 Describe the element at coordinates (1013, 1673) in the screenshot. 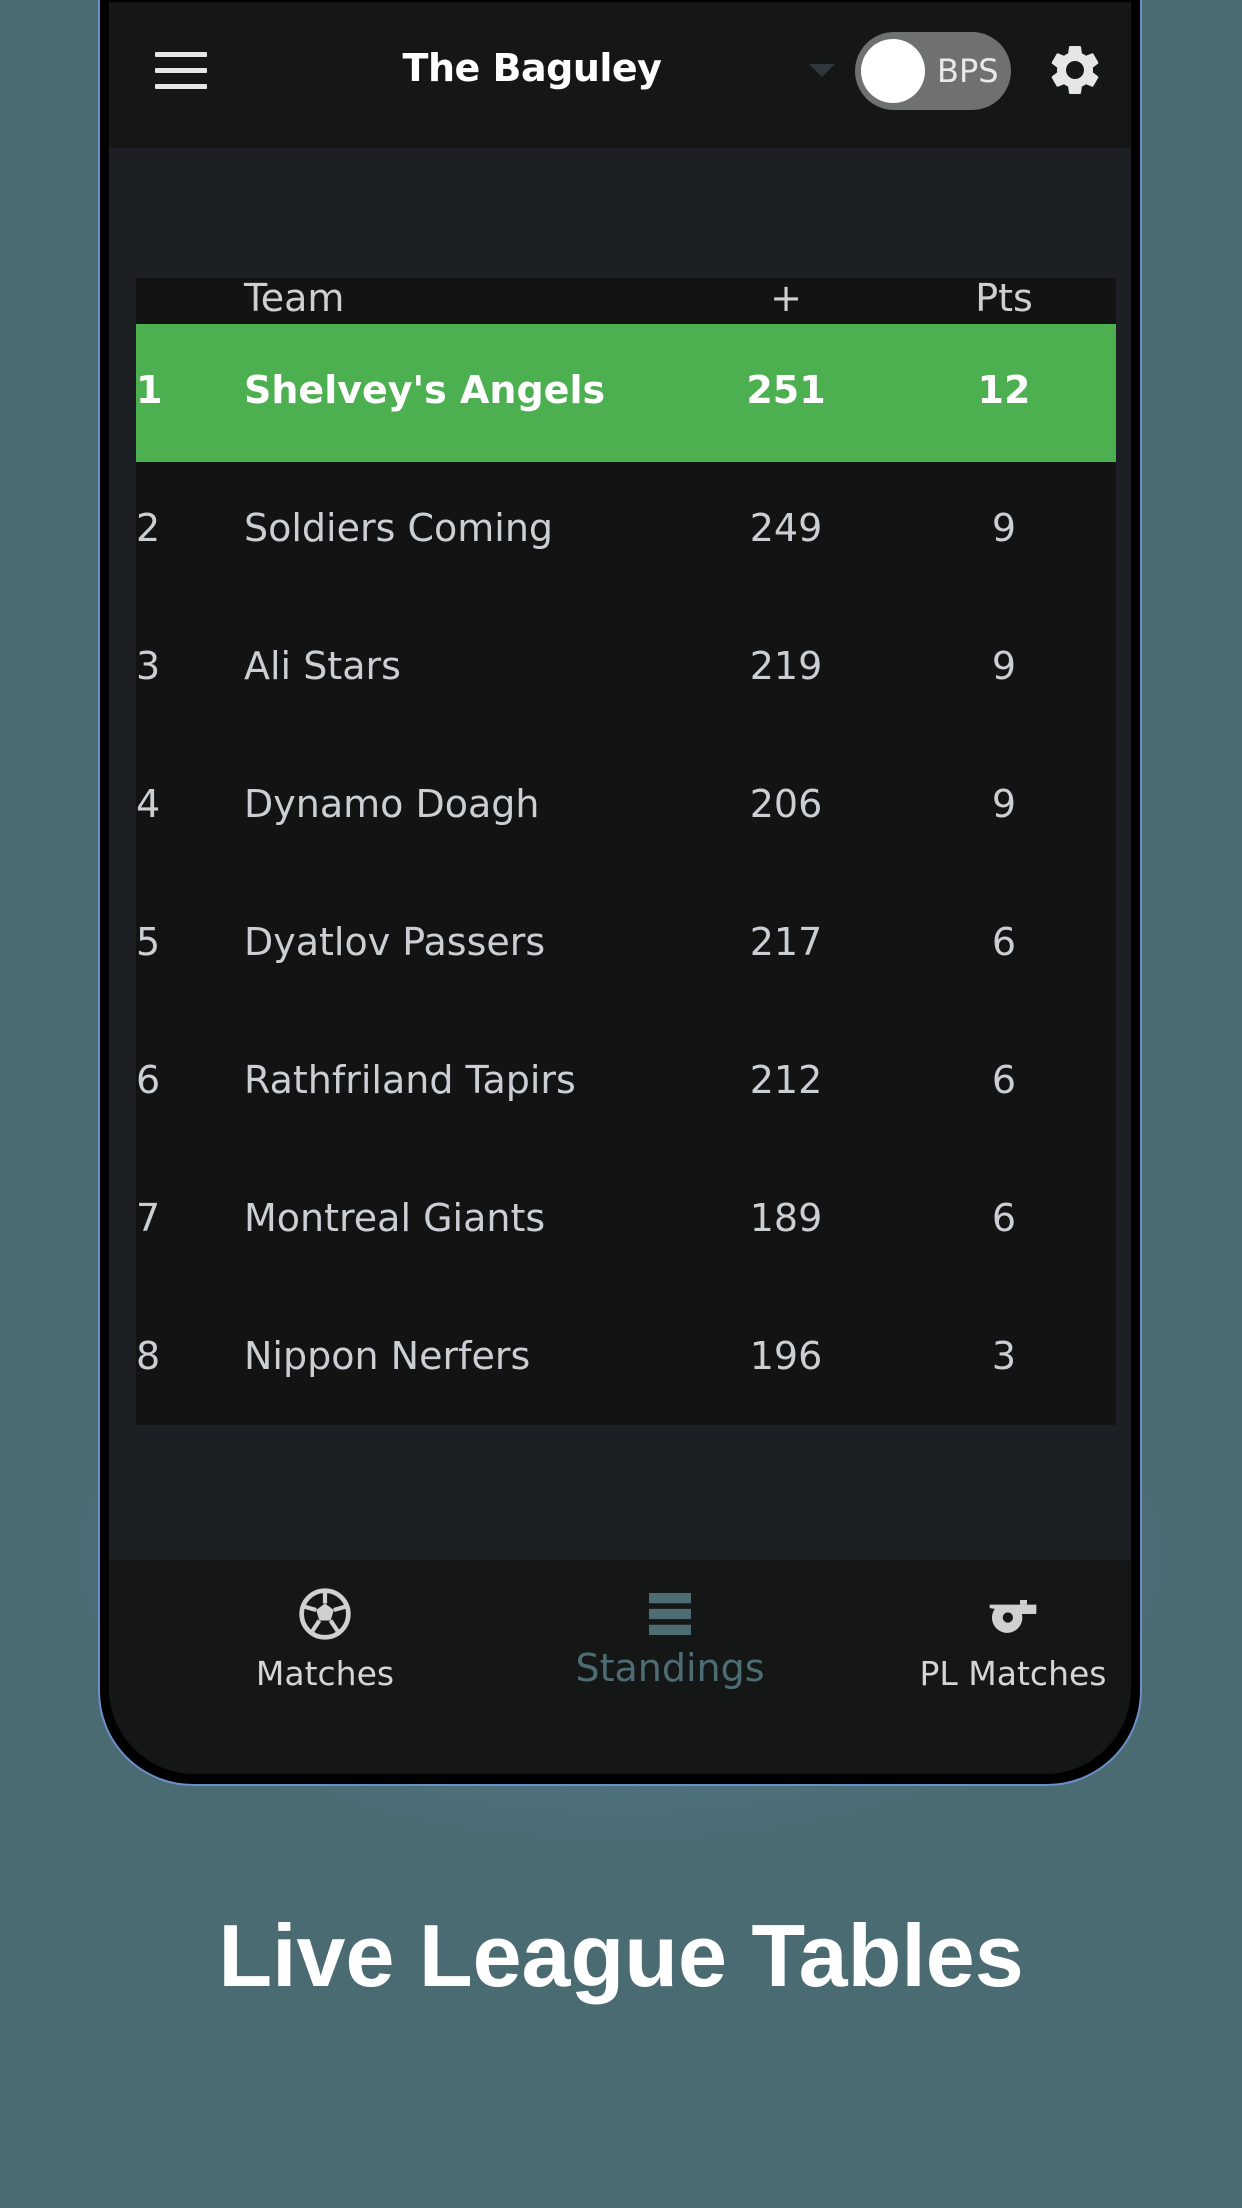

I see `tab-pl-matches-label: PL Matches` at that location.